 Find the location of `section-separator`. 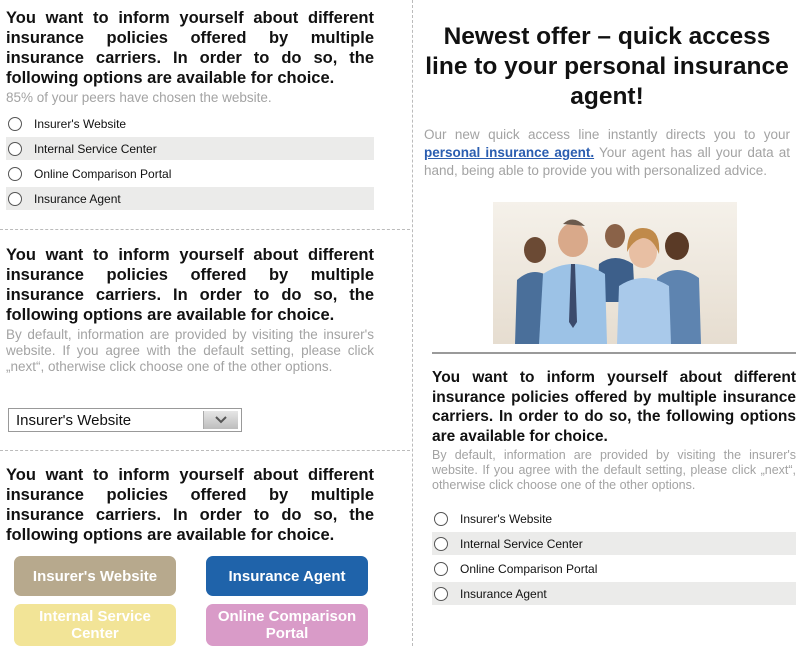

section-separator is located at coordinates (614, 353).